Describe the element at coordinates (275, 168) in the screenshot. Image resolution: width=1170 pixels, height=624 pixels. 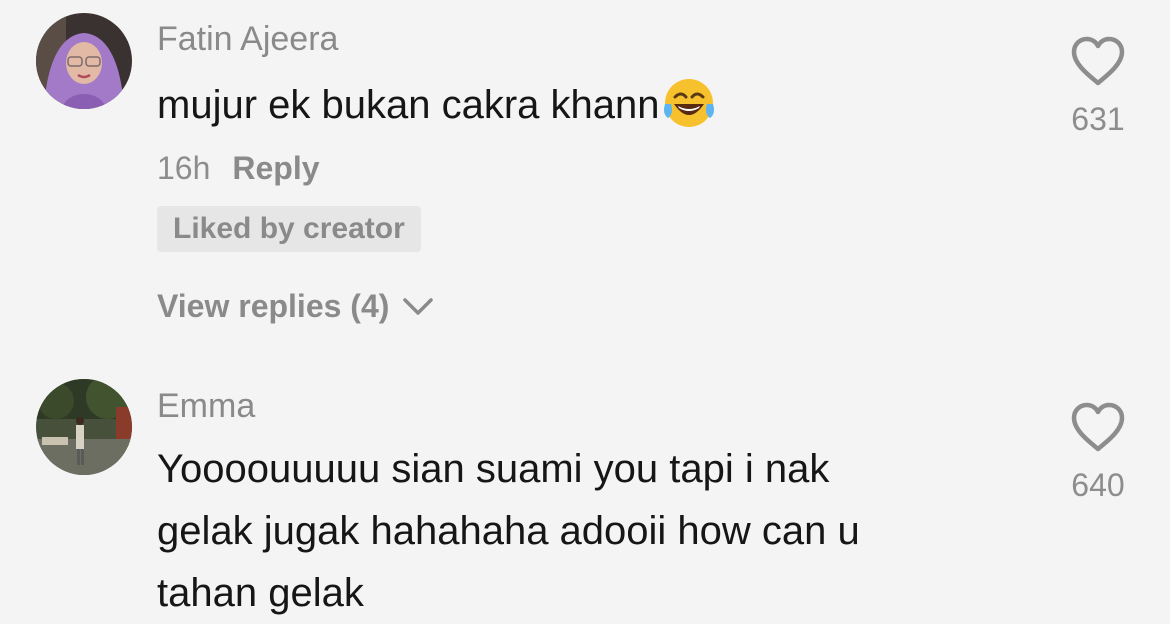
I see `reply-button: Reply` at that location.